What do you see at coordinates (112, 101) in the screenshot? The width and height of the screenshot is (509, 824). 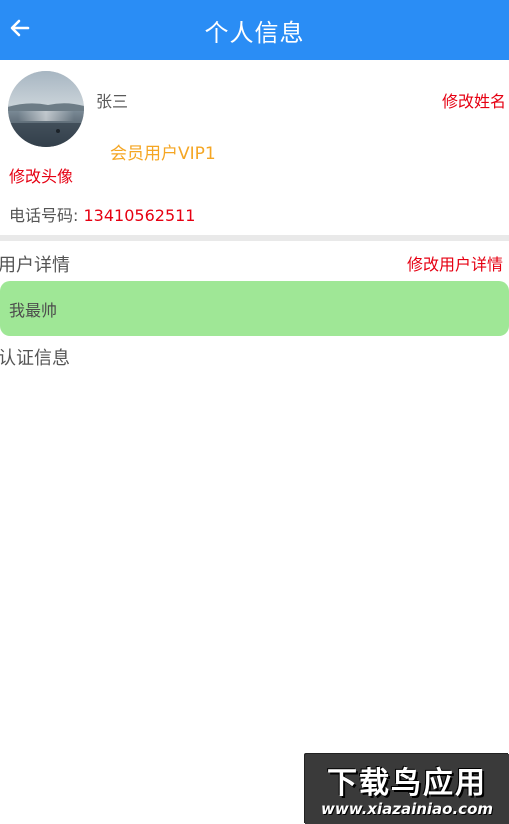 I see `user-name: 张三` at bounding box center [112, 101].